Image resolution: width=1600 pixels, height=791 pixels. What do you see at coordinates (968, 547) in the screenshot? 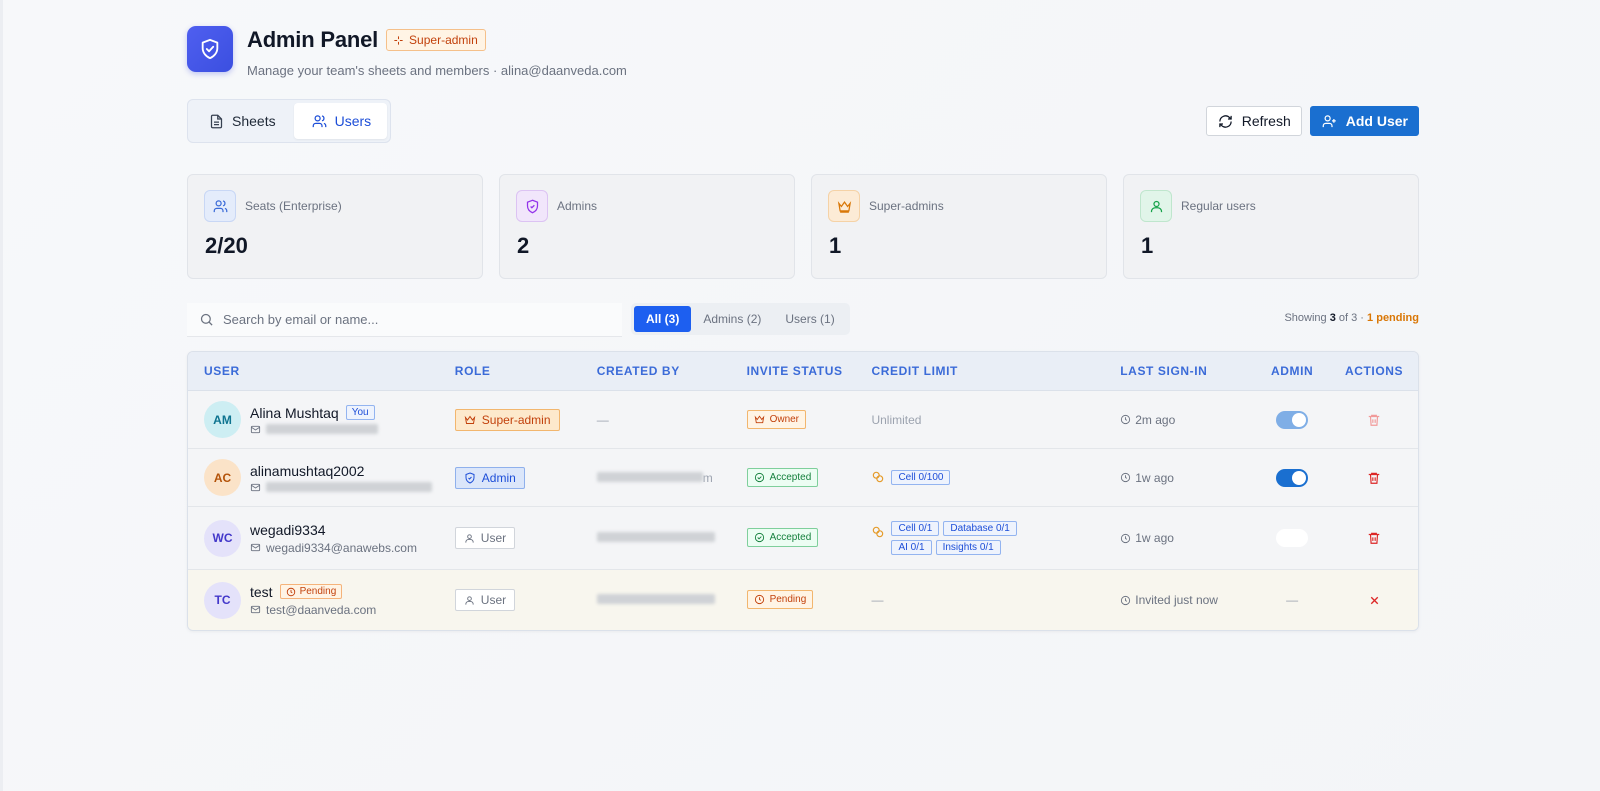
I see `credit-chip: Insights 0/1` at bounding box center [968, 547].